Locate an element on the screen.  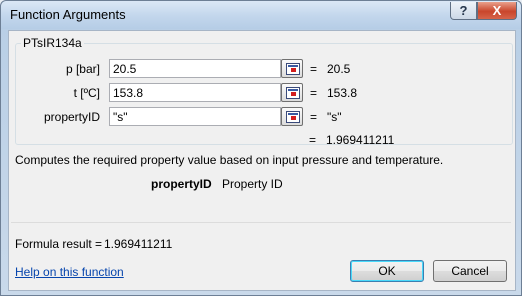
parameter-name: propertyID is located at coordinates (181, 184).